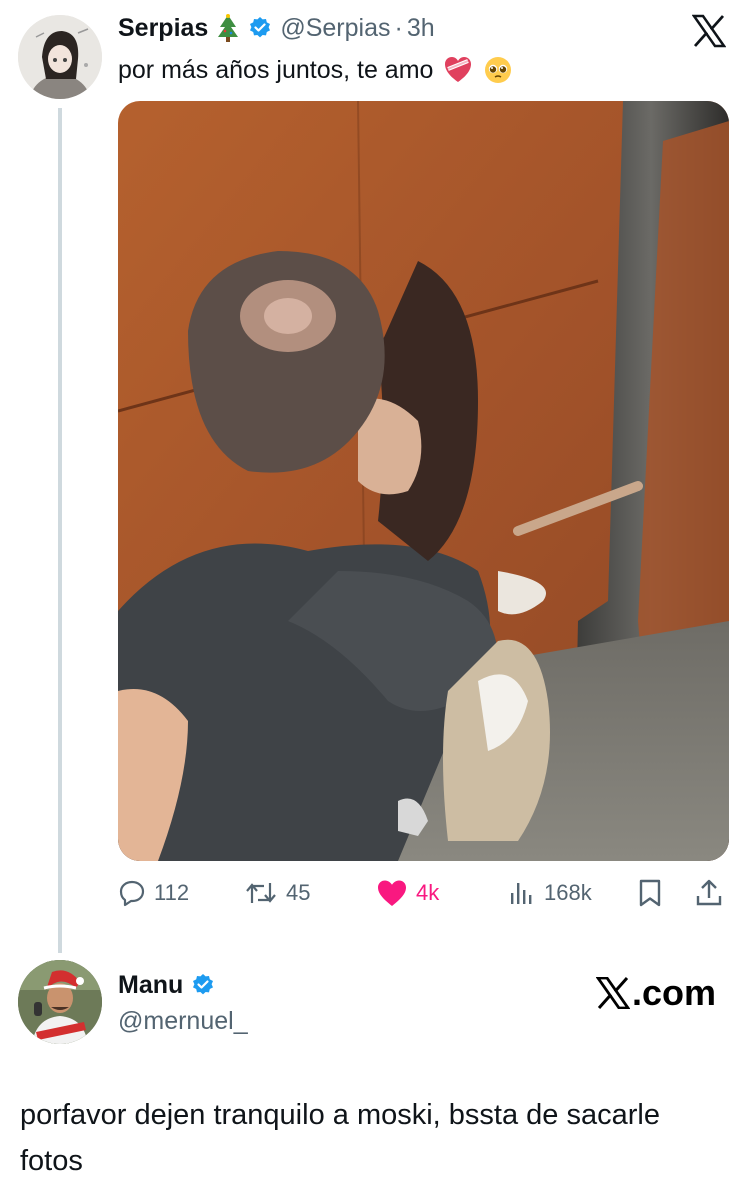 This screenshot has width=747, height=1200. Describe the element at coordinates (60, 530) in the screenshot. I see `thread-connector-line` at that location.